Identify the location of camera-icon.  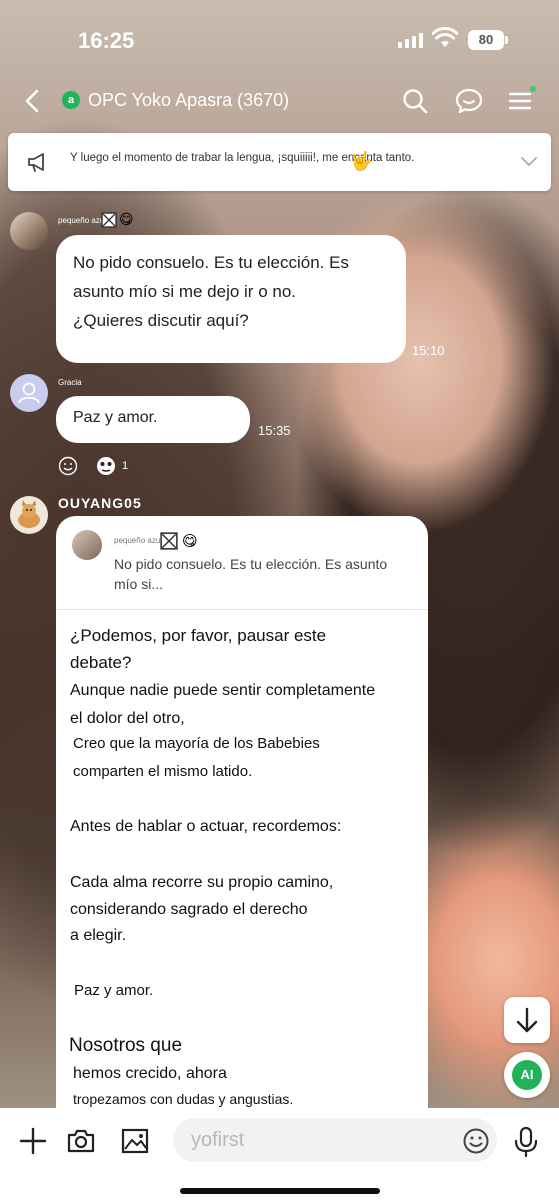
(81, 1141).